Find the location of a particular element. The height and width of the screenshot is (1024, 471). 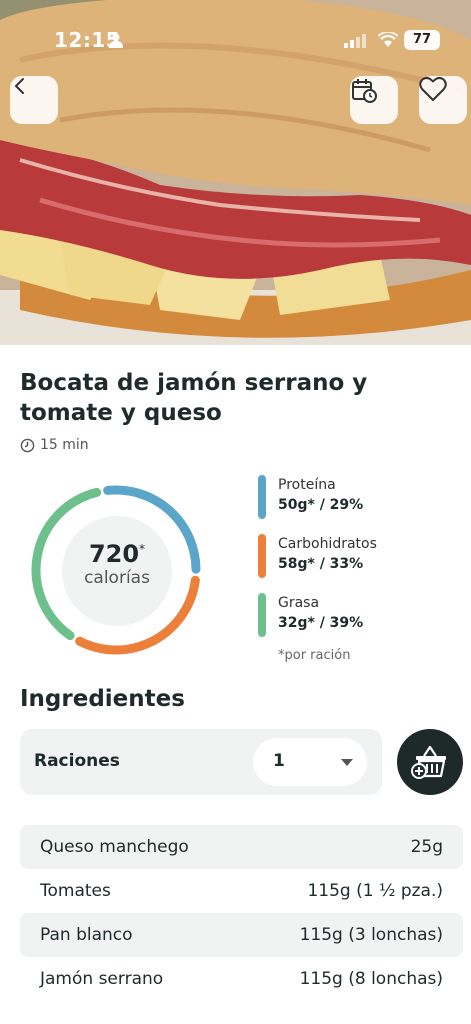

macro-fat: Grasa 32g* / 39% is located at coordinates (358, 615).